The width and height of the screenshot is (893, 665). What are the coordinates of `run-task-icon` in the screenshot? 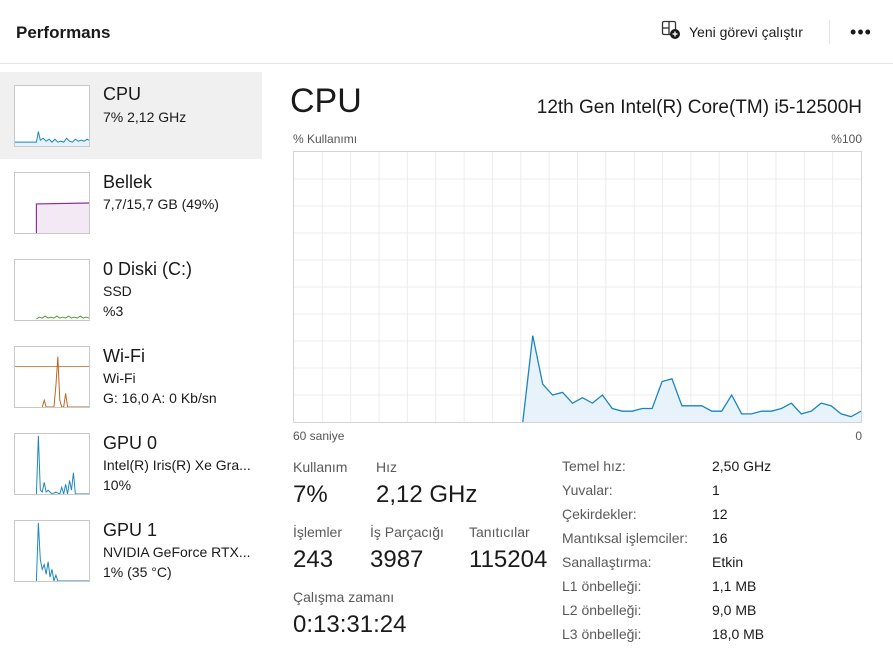 It's located at (671, 32).